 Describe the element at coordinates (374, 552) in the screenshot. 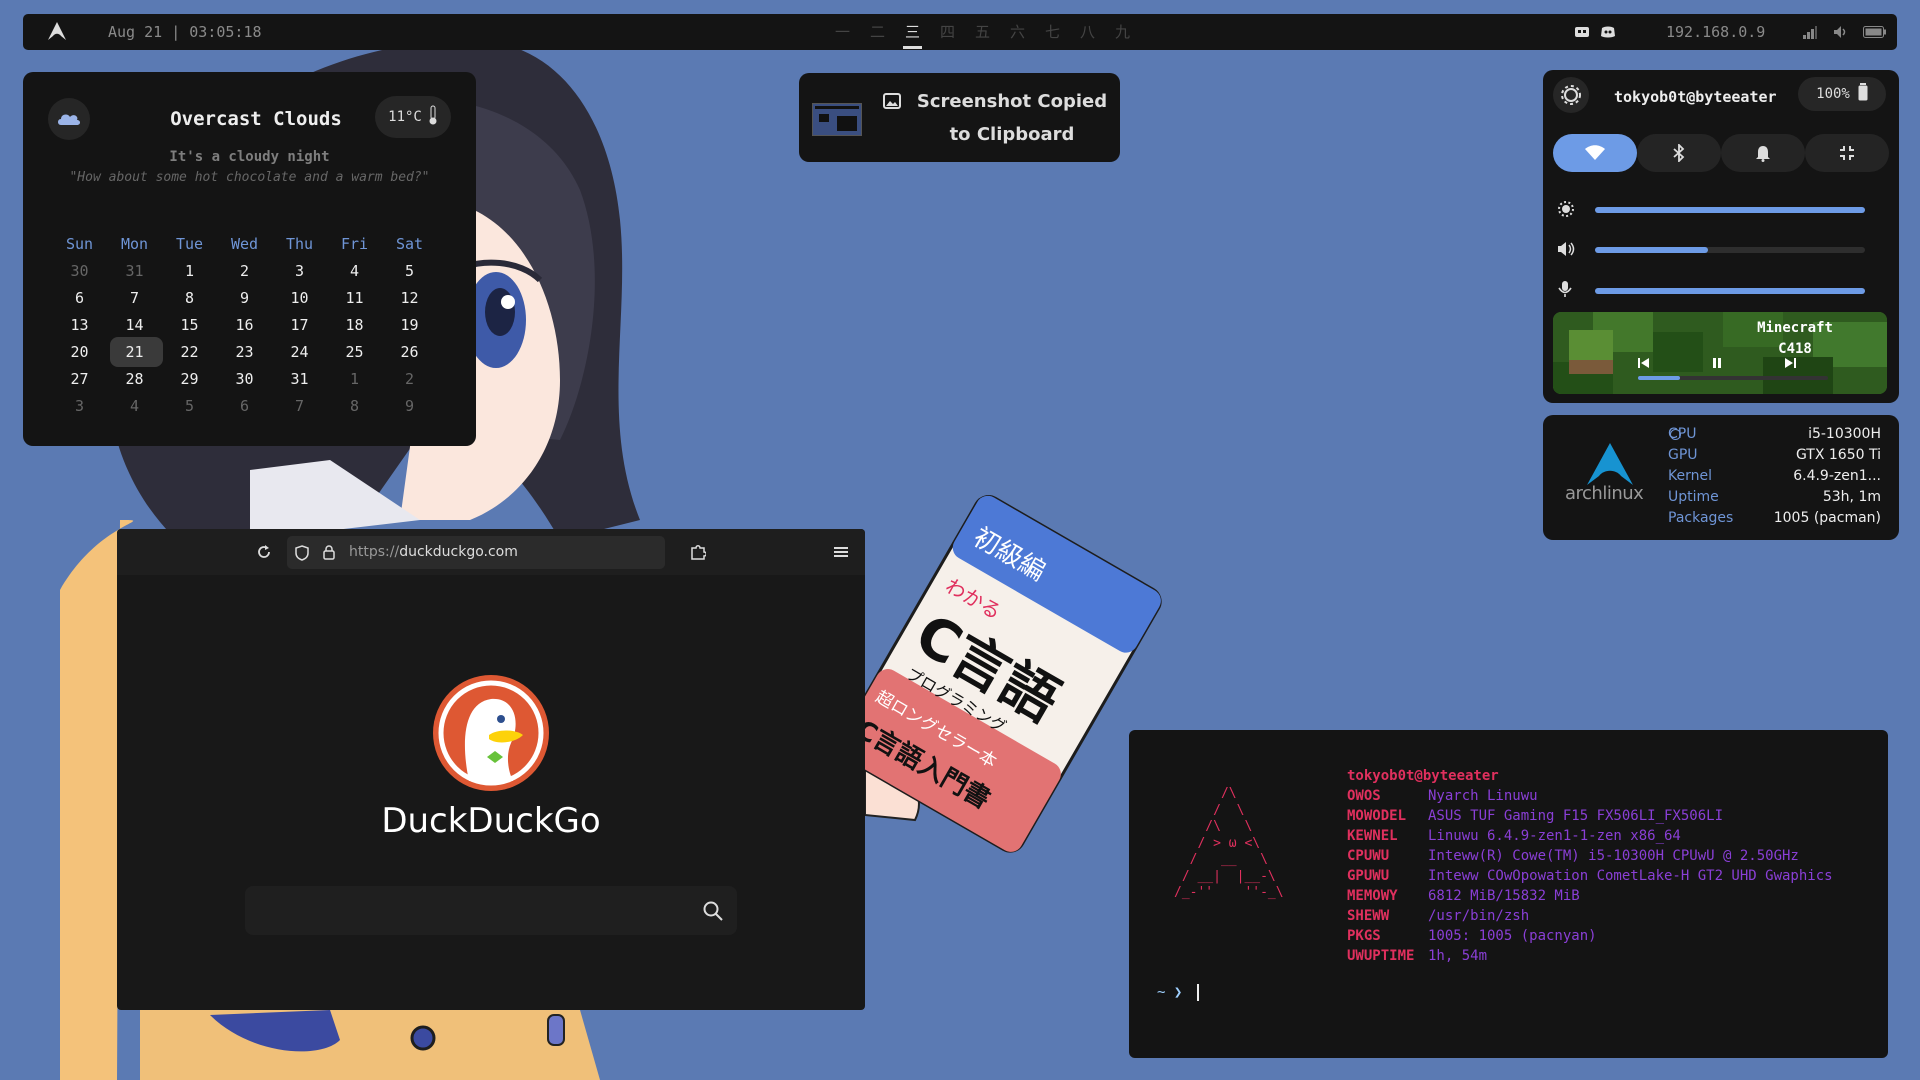

I see `url-prefix: https://` at that location.